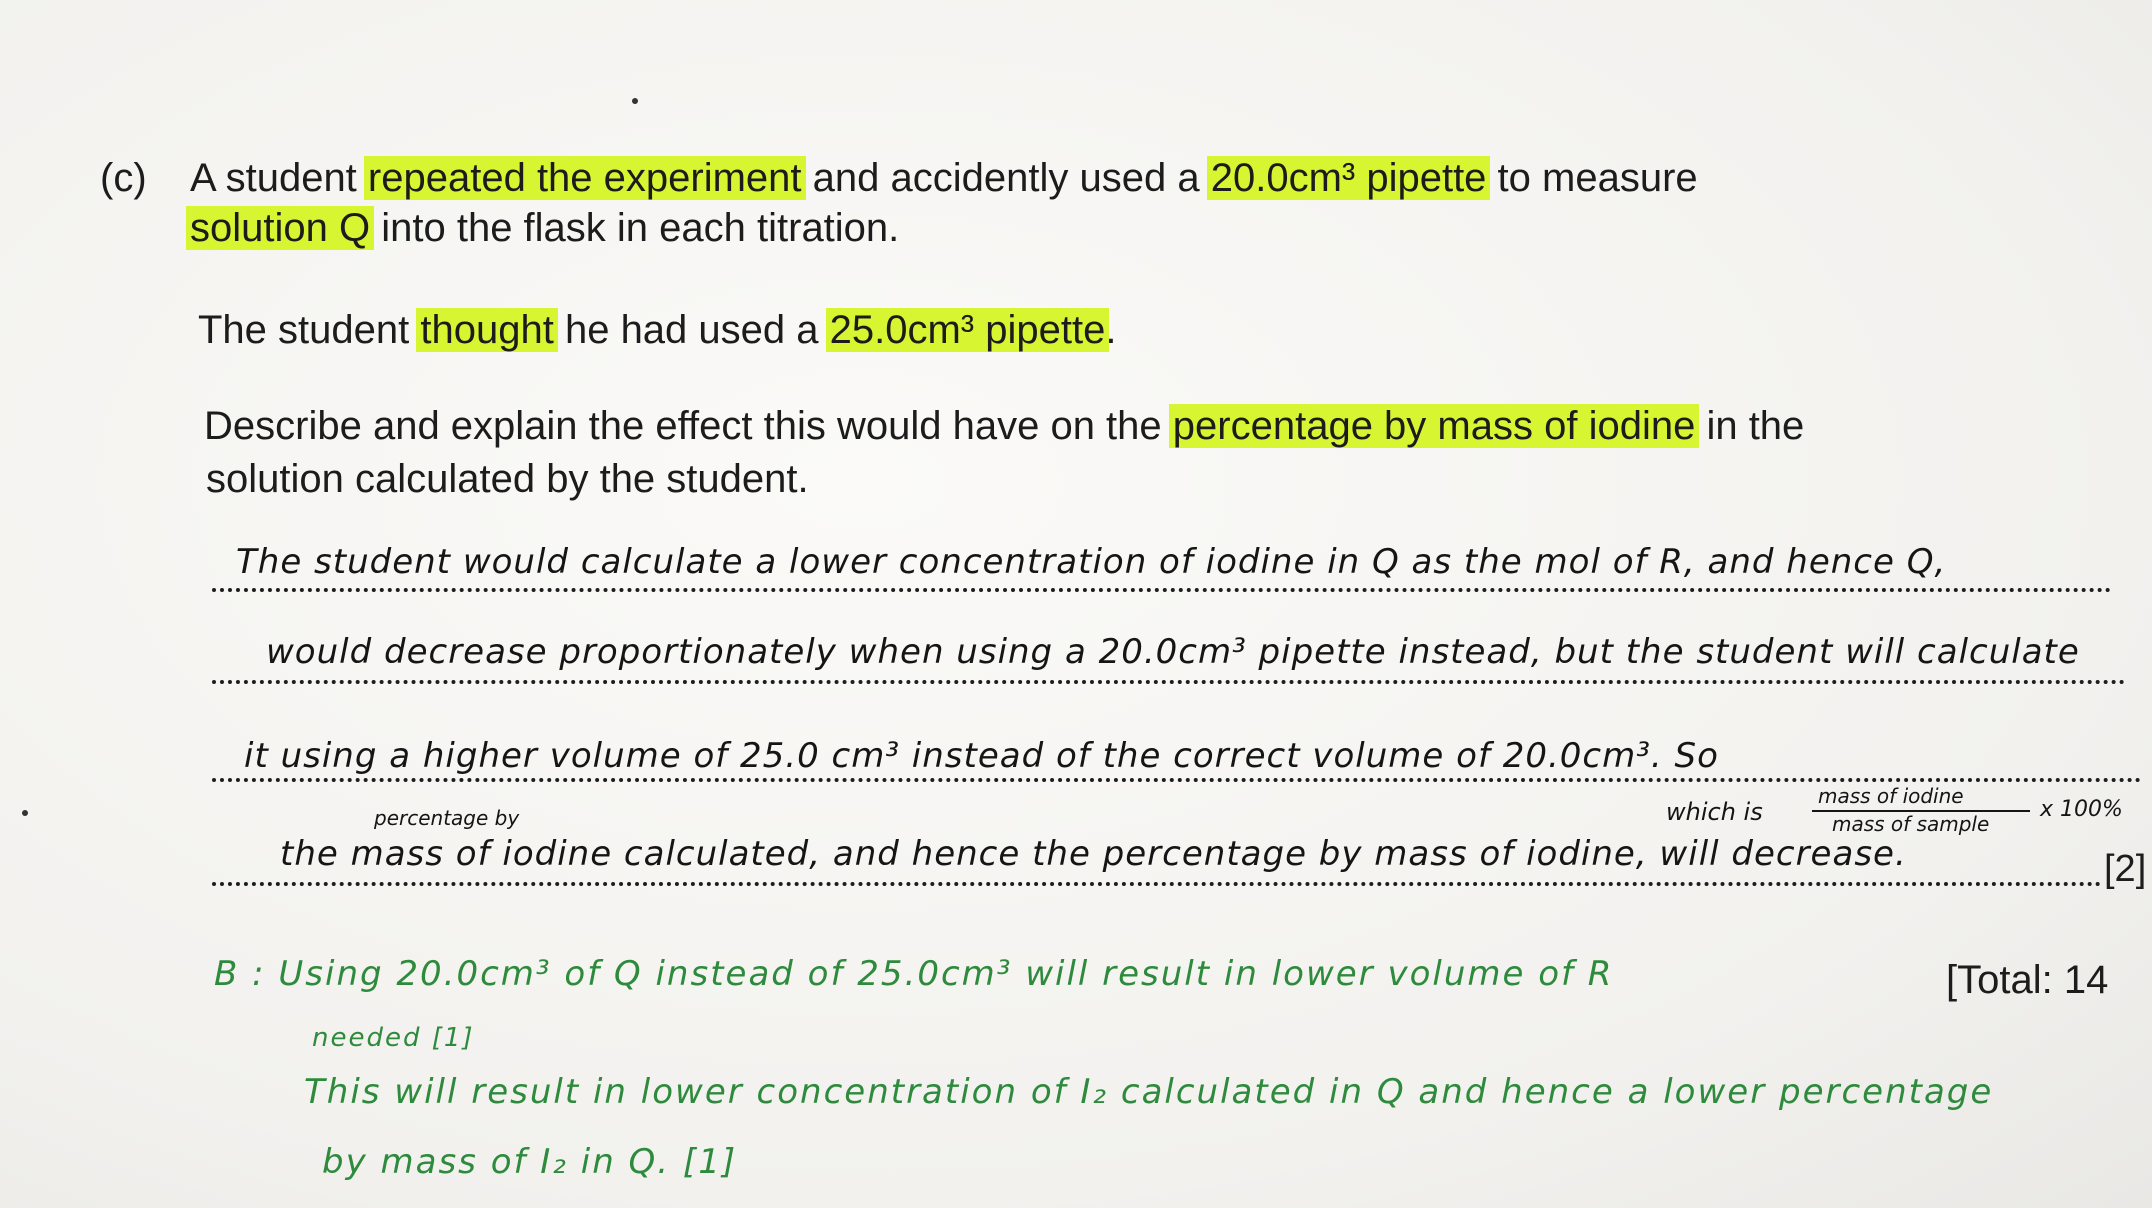 The image size is (2152, 1208). I want to click on feedback-line-3: by mass of I₂ in Q. [1], so click(530, 1162).